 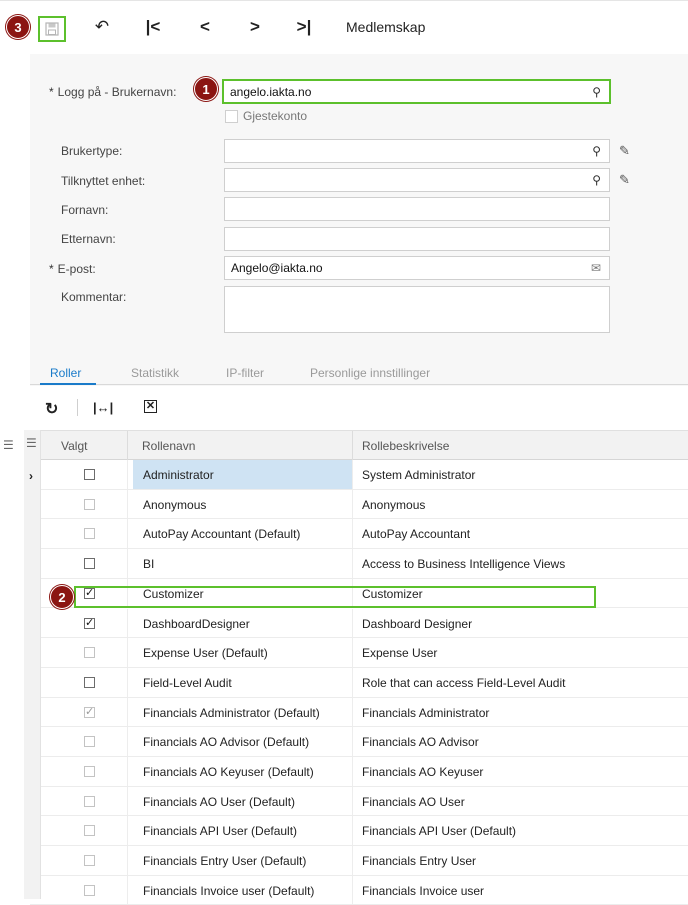 What do you see at coordinates (304, 27) in the screenshot?
I see `last-icon: >|` at bounding box center [304, 27].